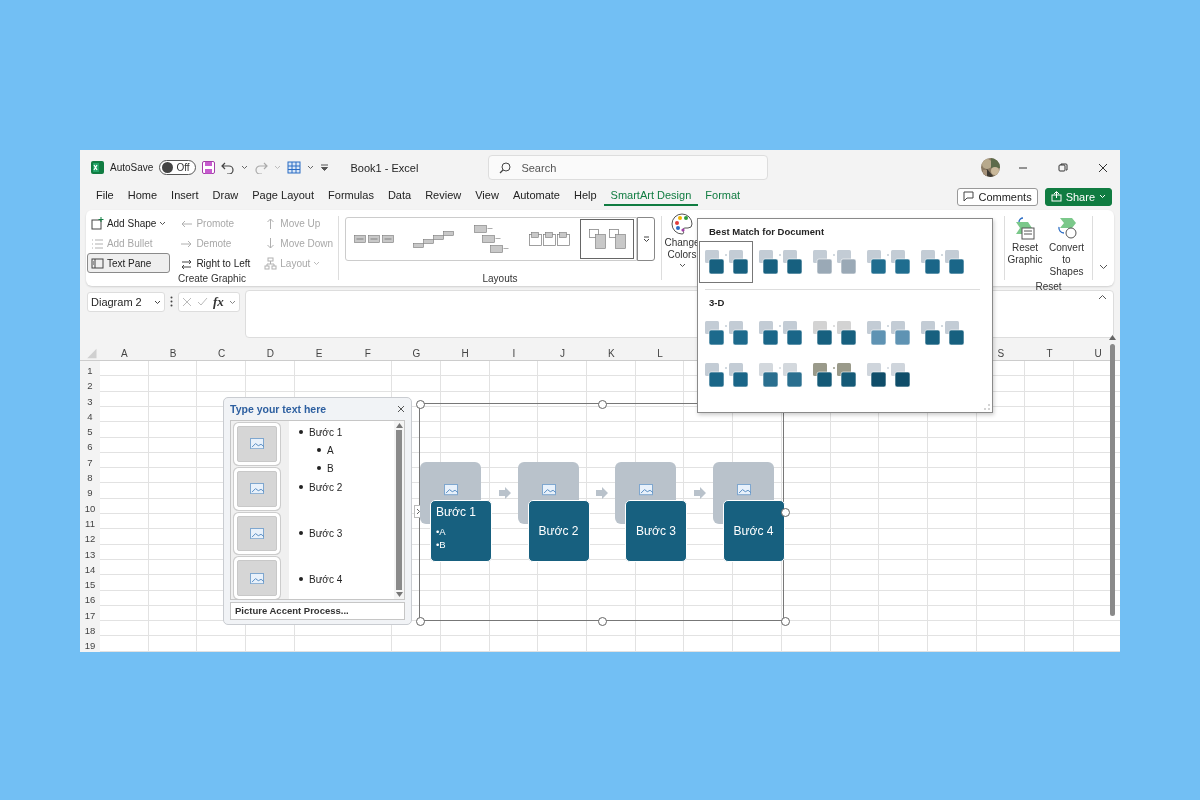  Describe the element at coordinates (1096, 353) in the screenshot. I see `column-header: U` at that location.